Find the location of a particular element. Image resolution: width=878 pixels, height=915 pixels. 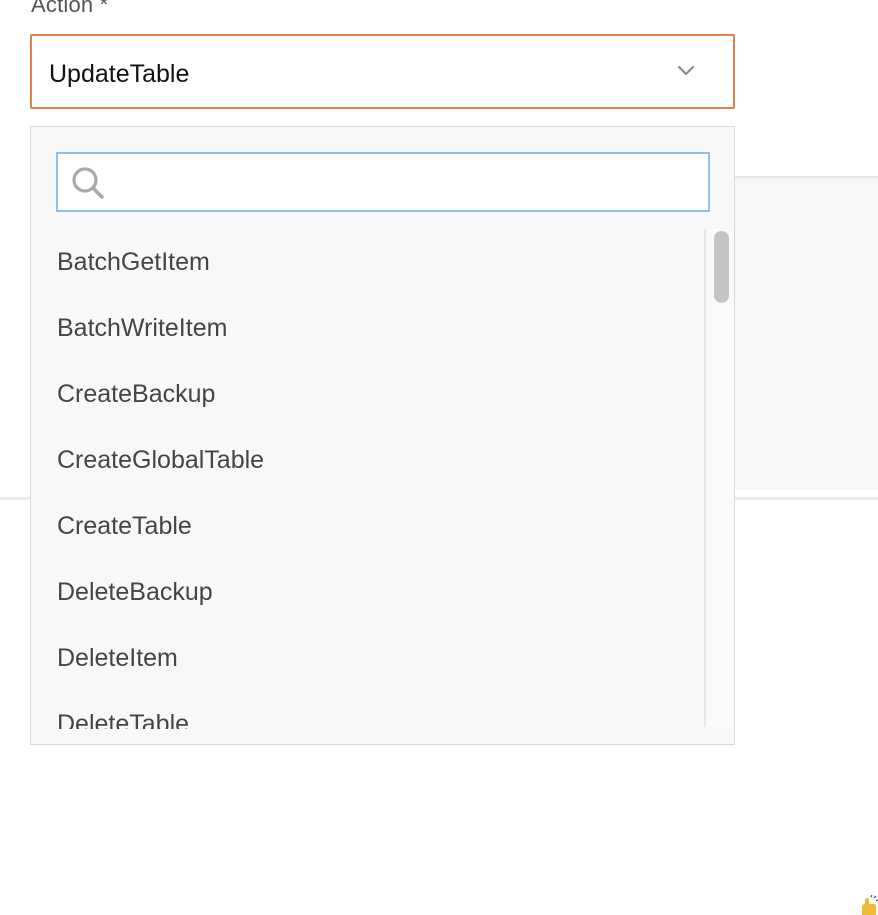

action-field-label: Action * is located at coordinates (70, 8).